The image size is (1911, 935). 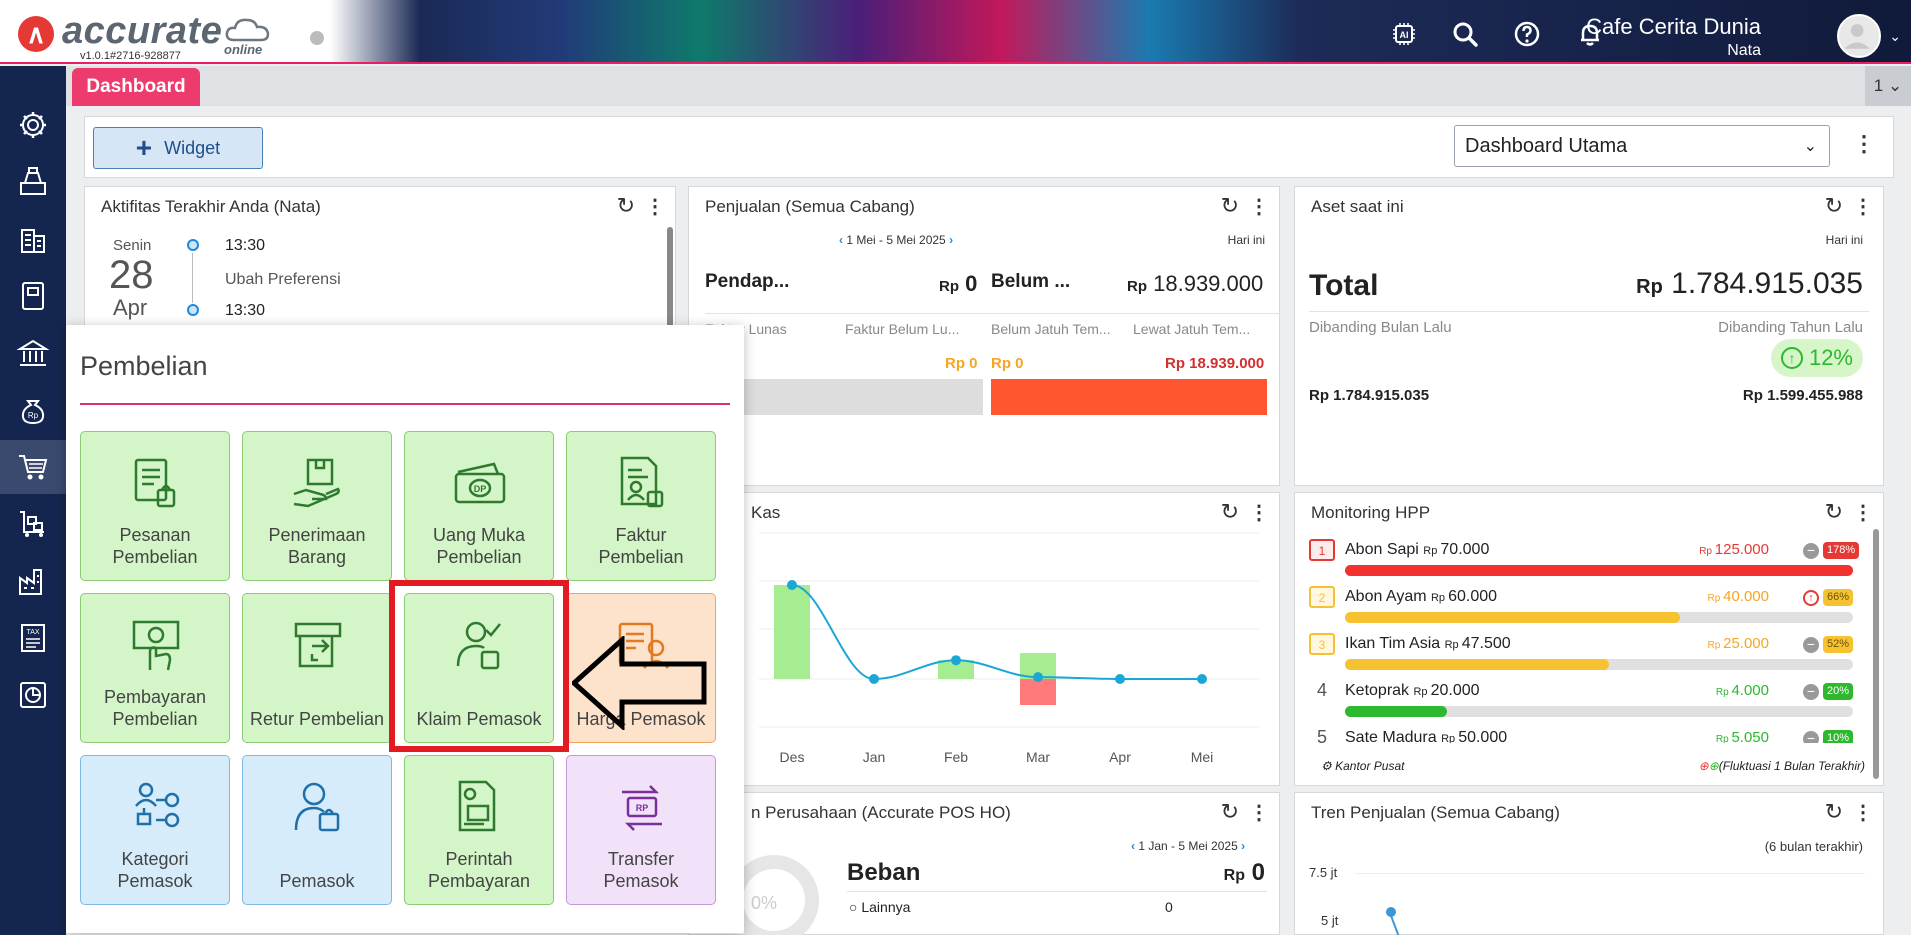 I want to click on tab-count-dropdown: 1 ⌄, so click(x=1888, y=86).